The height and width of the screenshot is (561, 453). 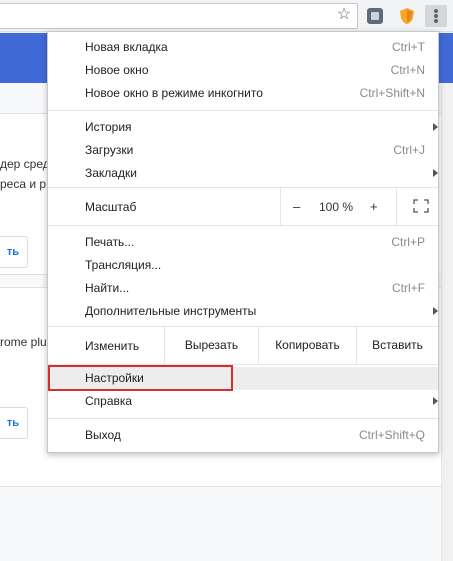 What do you see at coordinates (111, 207) in the screenshot?
I see `zoom-label: Масштаб` at bounding box center [111, 207].